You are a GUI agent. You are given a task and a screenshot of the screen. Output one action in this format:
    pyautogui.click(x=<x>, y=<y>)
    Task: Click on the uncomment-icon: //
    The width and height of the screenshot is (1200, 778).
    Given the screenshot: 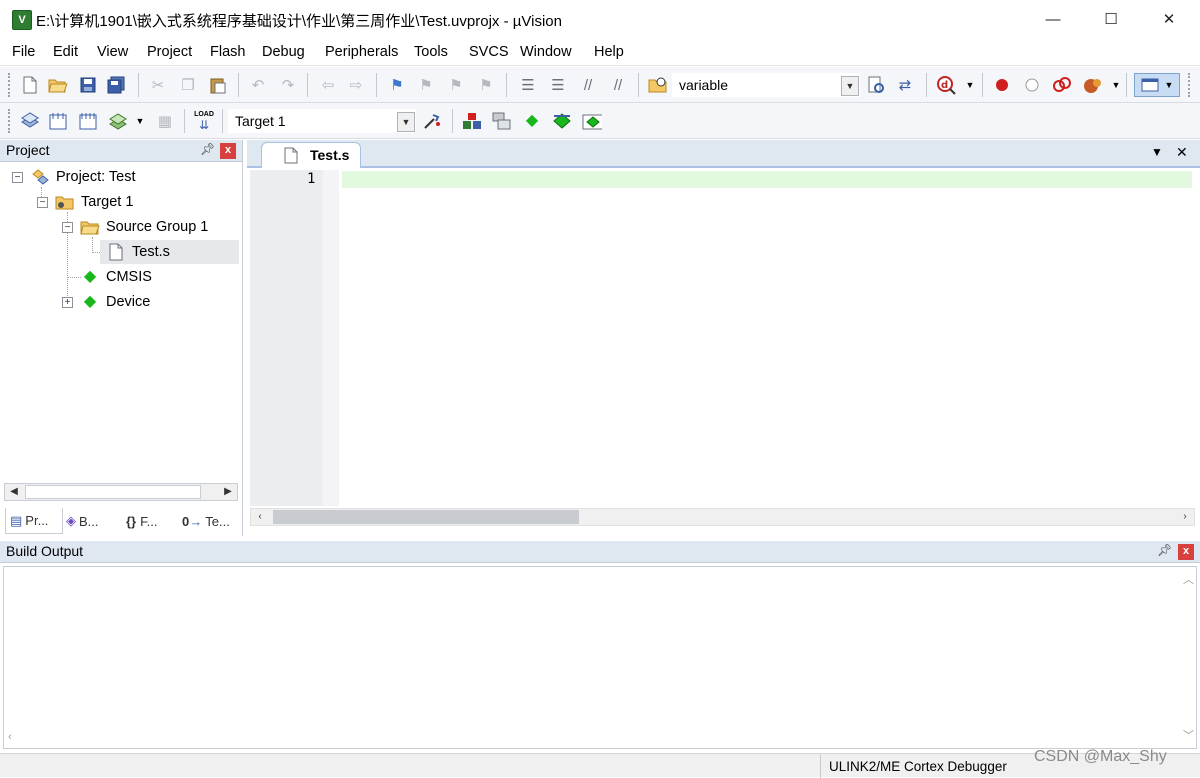 What is the action you would take?
    pyautogui.click(x=618, y=85)
    